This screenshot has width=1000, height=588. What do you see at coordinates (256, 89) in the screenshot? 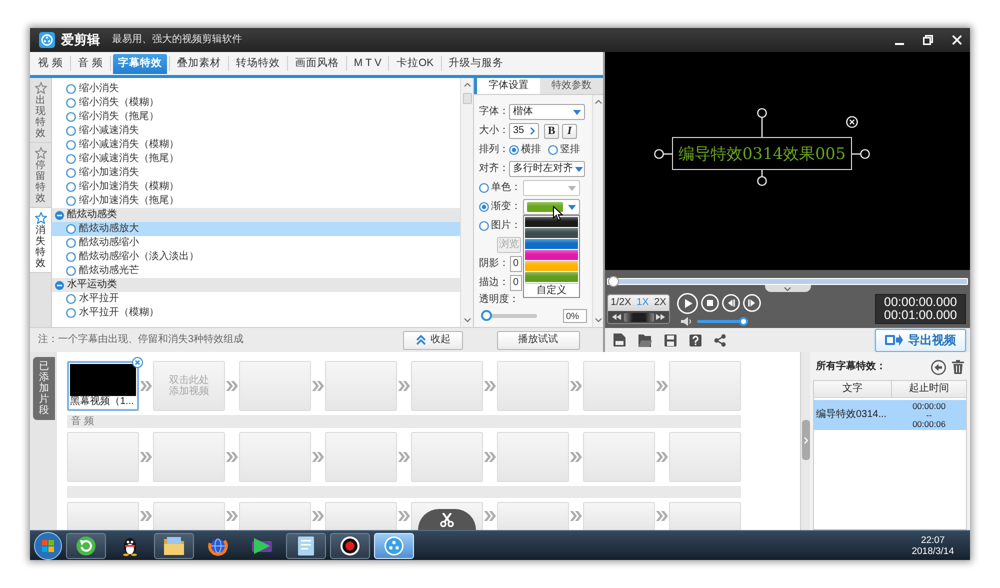
I see `effect-list-item: 缩小消失` at bounding box center [256, 89].